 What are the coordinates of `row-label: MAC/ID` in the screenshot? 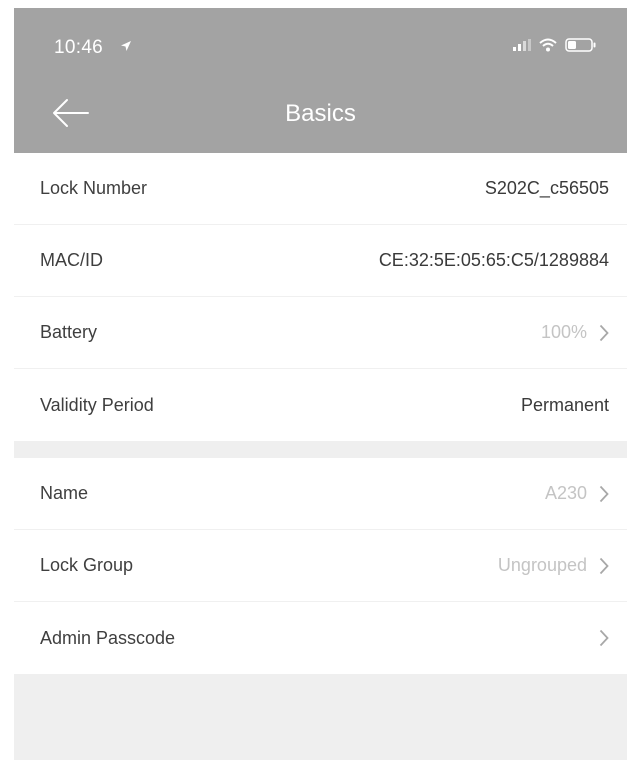 It's located at (71, 260).